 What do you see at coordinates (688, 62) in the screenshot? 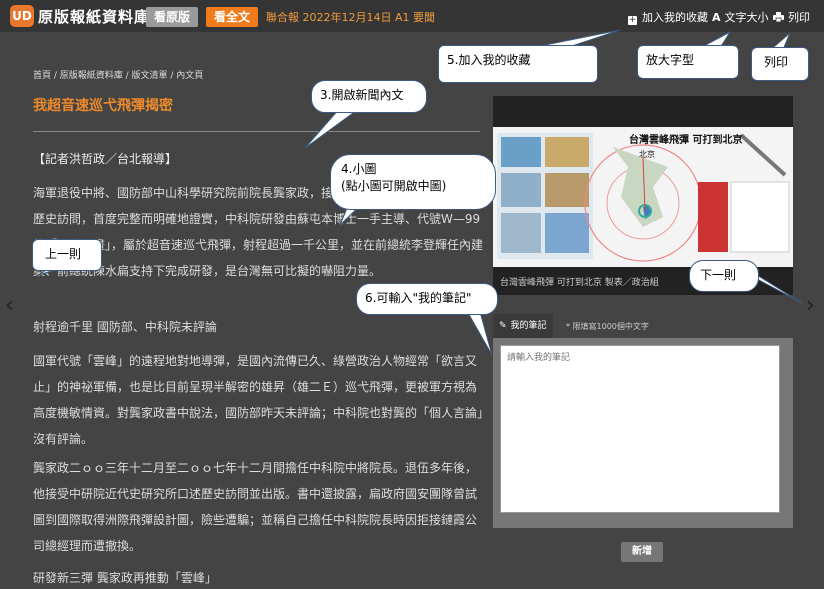
I see `callout-font-size: 放大字型` at bounding box center [688, 62].